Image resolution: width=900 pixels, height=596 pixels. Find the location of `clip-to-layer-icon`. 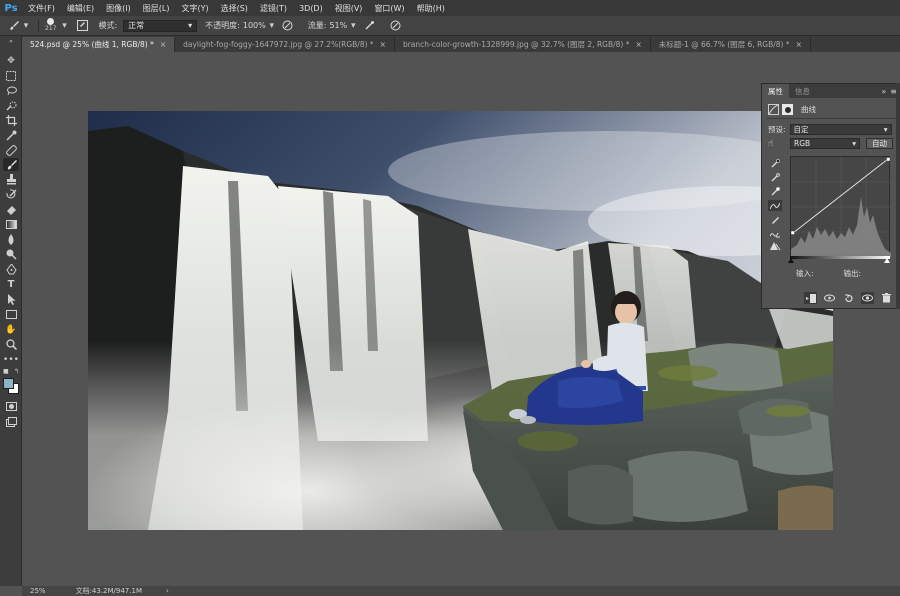

clip-to-layer-icon is located at coordinates (810, 298).